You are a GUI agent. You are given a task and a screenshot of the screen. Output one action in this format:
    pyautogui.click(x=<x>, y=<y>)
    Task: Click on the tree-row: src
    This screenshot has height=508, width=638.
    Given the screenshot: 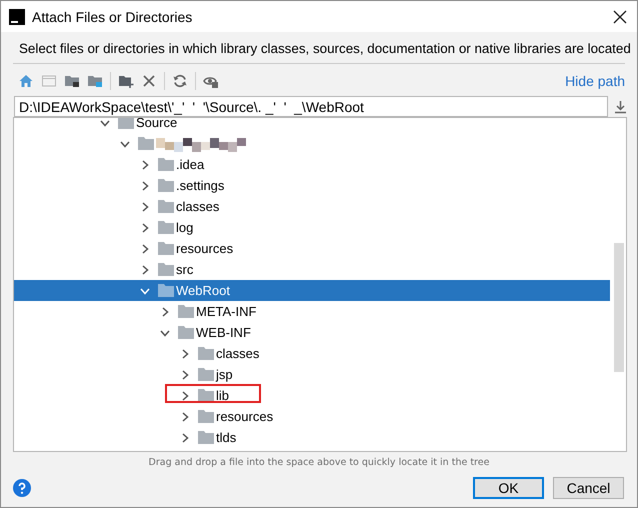 What is the action you would take?
    pyautogui.click(x=312, y=269)
    